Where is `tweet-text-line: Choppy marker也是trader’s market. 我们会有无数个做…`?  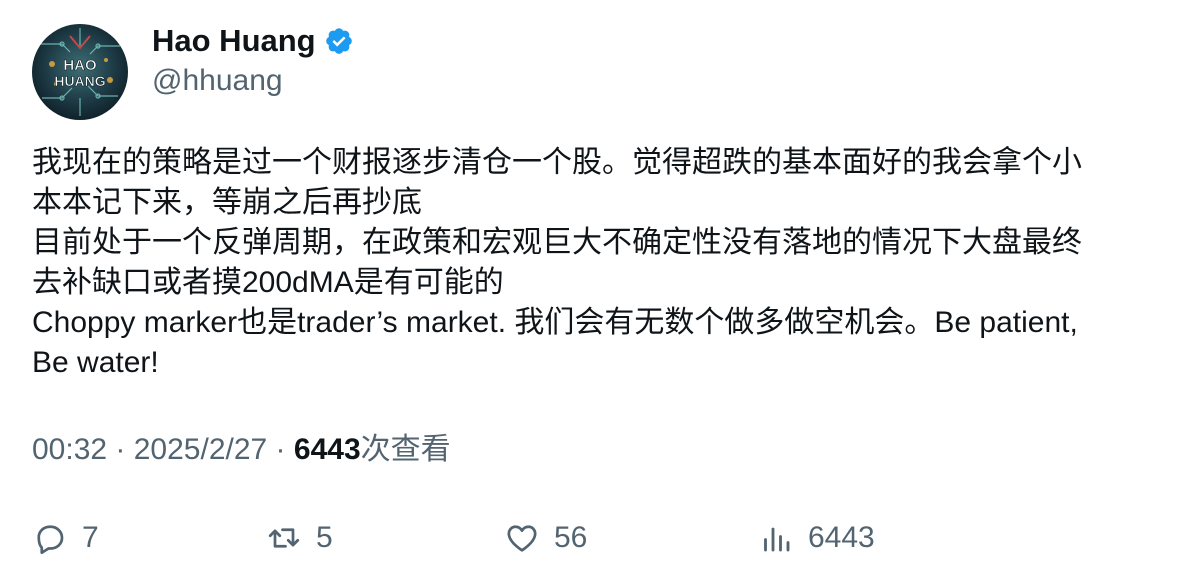
tweet-text-line: Choppy marker也是trader’s market. 我们会有无数个做… is located at coordinates (555, 322).